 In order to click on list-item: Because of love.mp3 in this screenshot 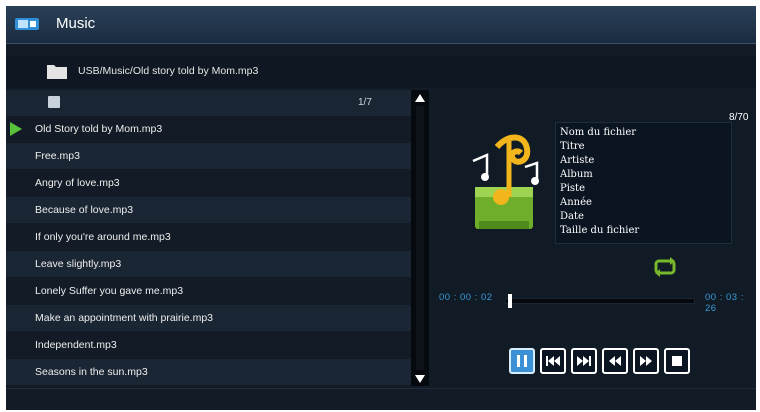, I will do `click(208, 210)`.